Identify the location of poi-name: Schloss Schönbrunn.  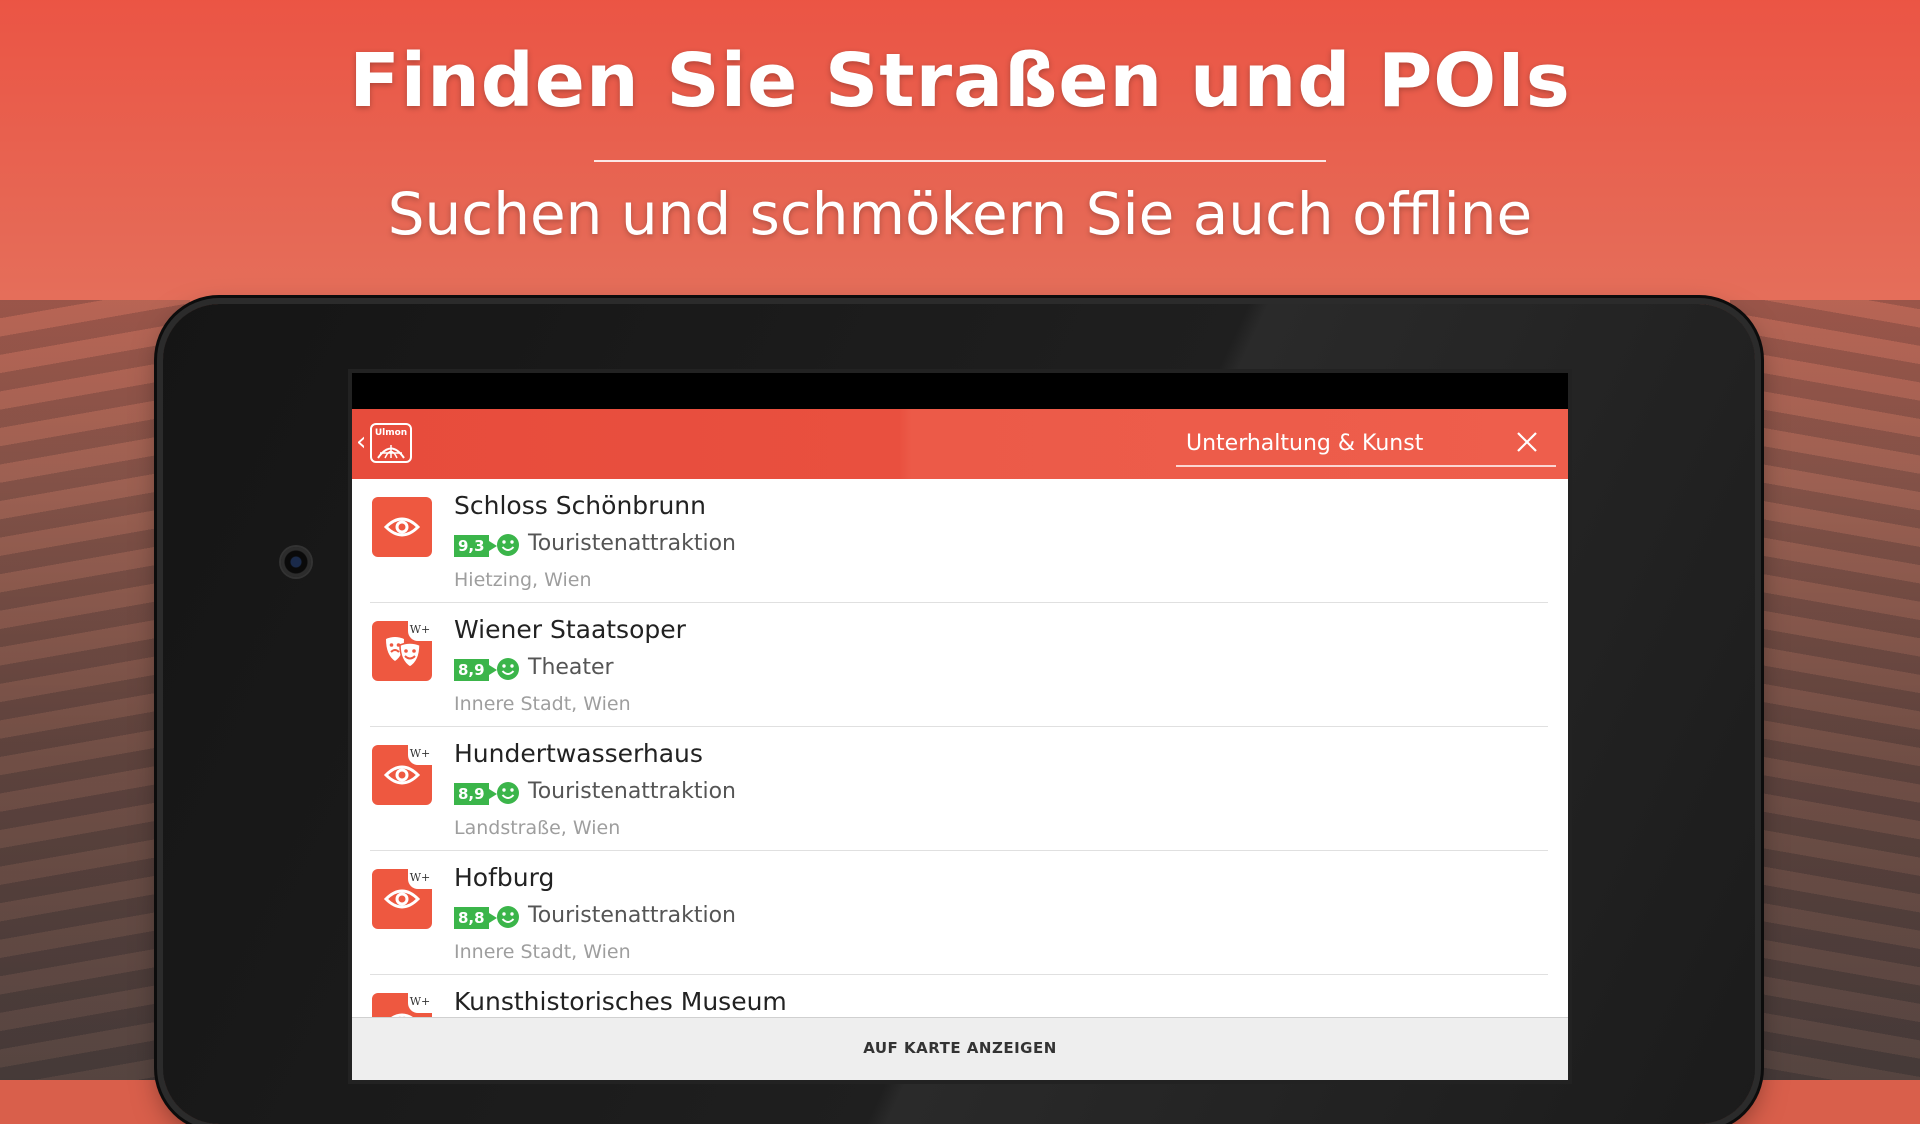
(580, 505).